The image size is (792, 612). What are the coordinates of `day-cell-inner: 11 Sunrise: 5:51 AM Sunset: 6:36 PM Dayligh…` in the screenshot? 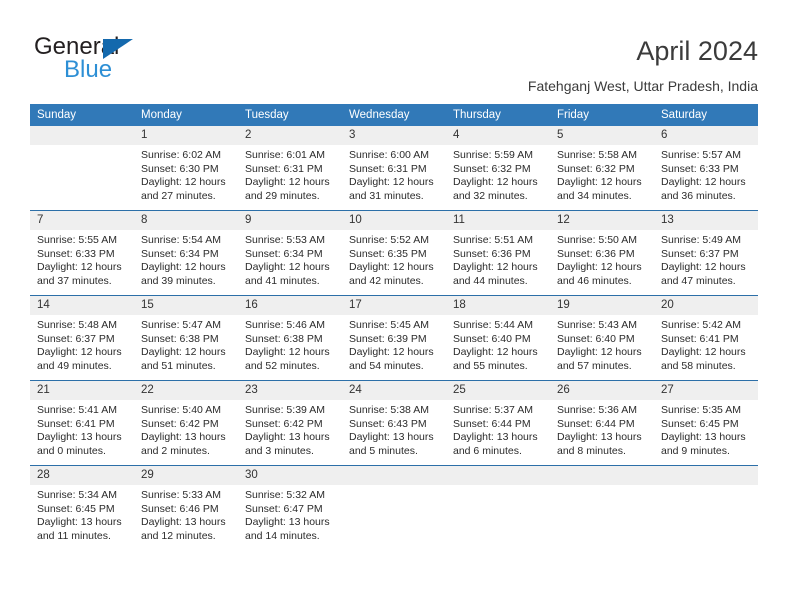 It's located at (498, 253).